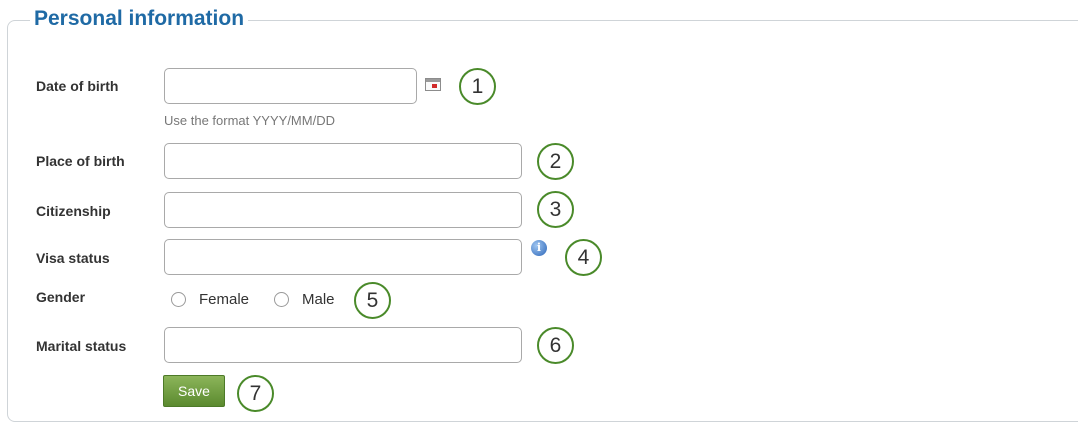 The image size is (1078, 424). Describe the element at coordinates (81, 346) in the screenshot. I see `marital-status-label: Marital status` at that location.